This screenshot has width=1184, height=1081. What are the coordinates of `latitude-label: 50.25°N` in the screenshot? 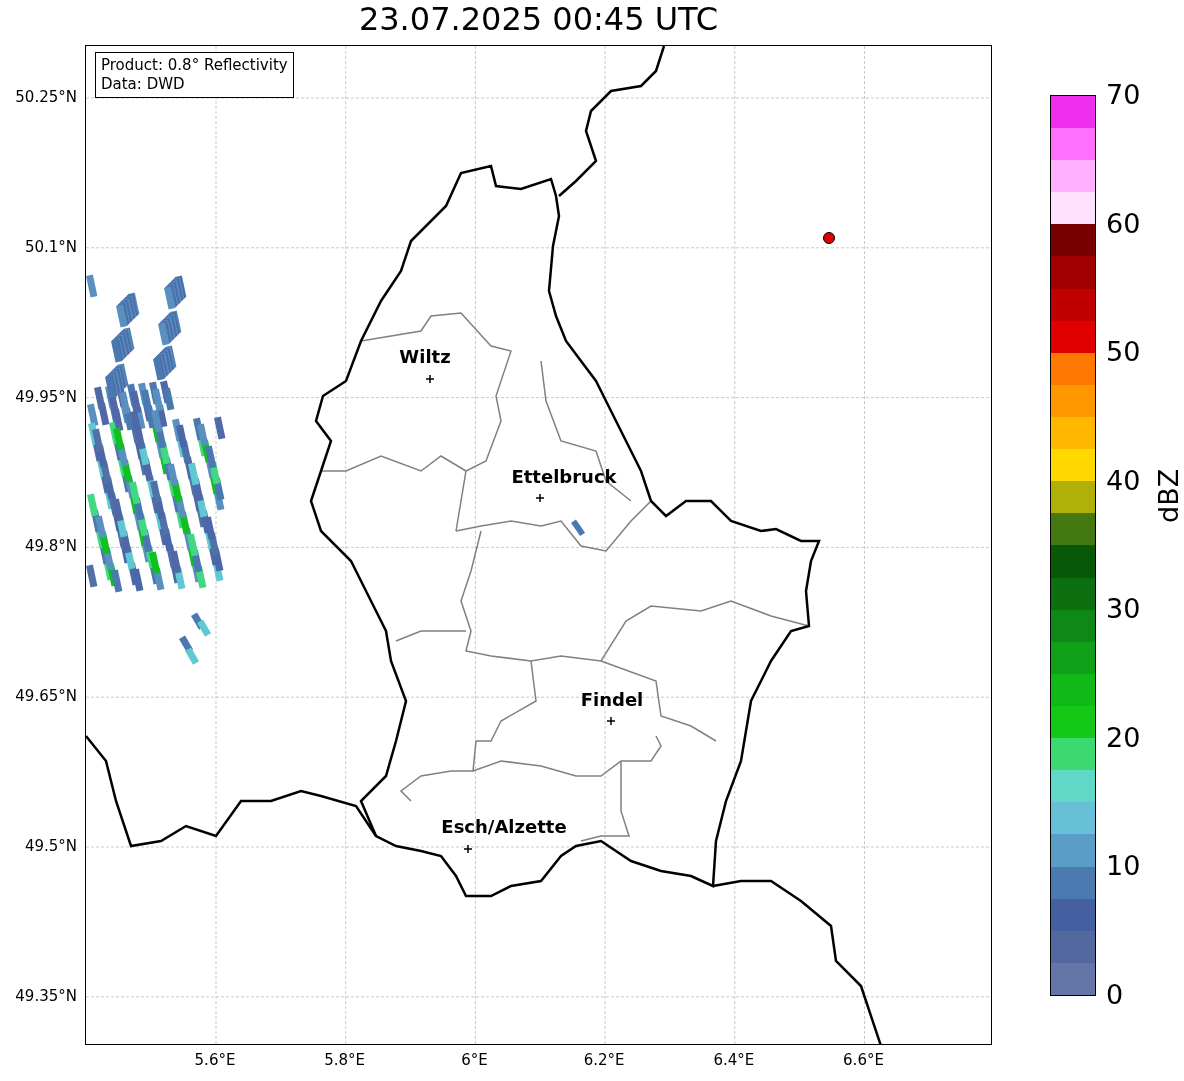 It's located at (46, 97).